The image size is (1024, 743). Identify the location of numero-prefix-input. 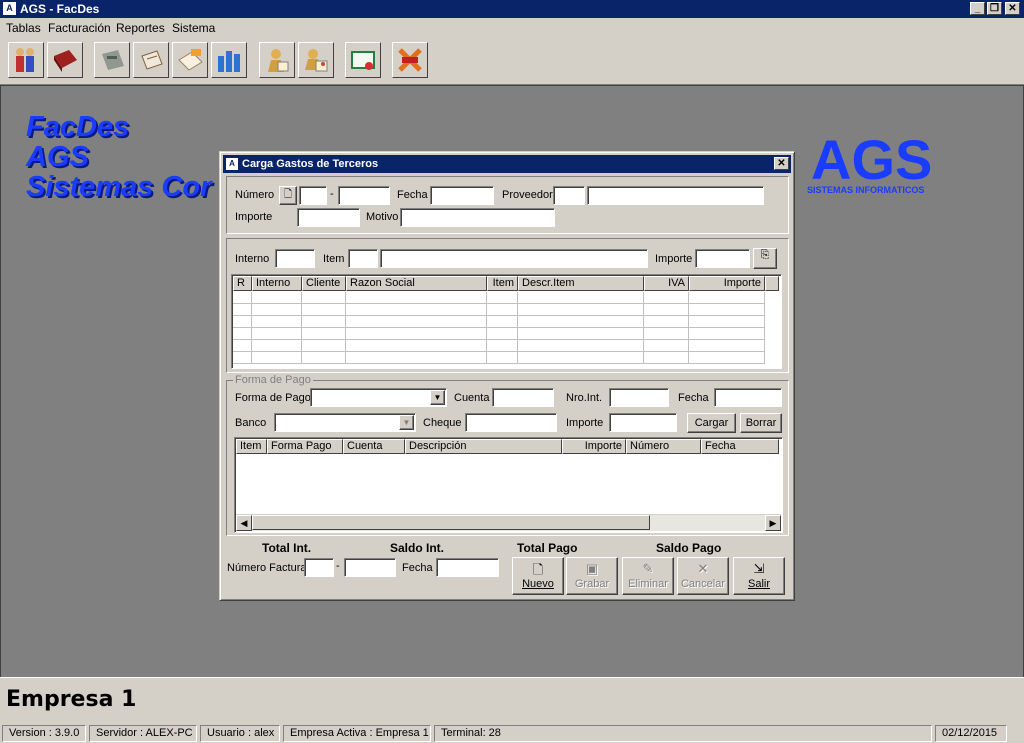
(313, 195).